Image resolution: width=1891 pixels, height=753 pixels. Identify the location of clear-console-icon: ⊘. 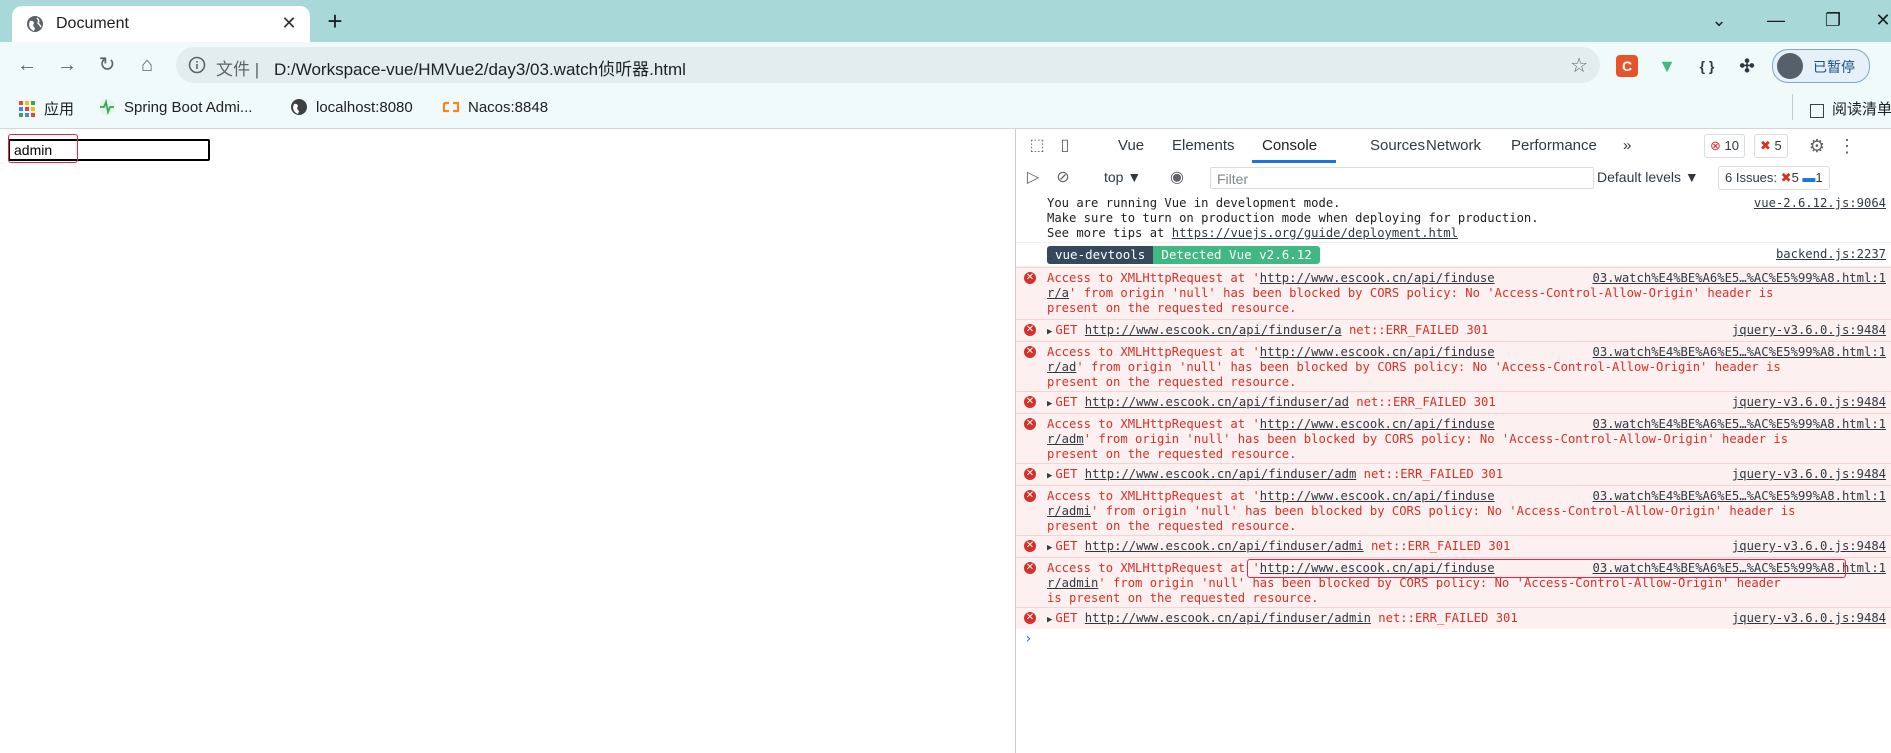
(1063, 178).